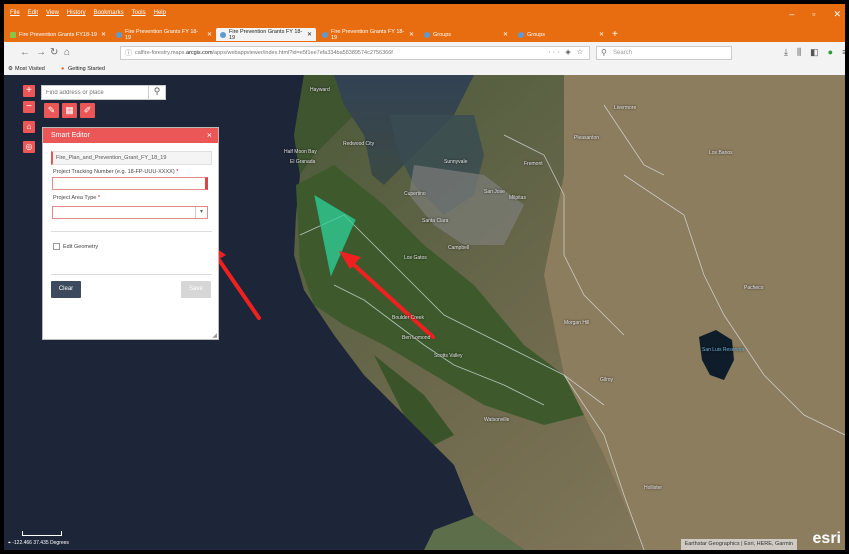 The height and width of the screenshot is (554, 849). I want to click on place-label: Sunnyvale, so click(456, 162).